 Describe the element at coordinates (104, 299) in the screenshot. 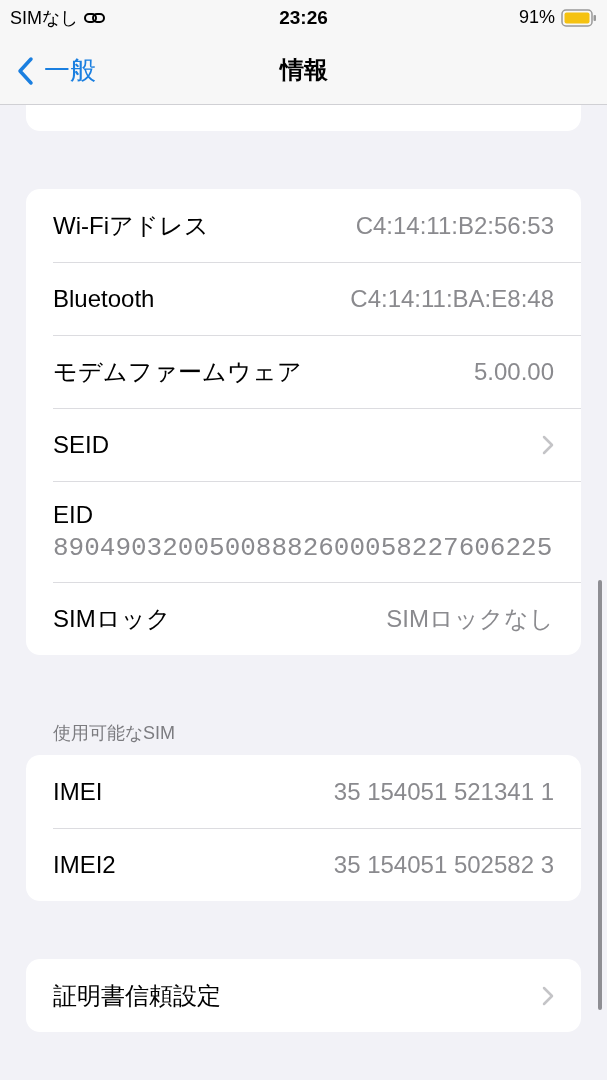

I see `row-label: Bluetooth` at that location.